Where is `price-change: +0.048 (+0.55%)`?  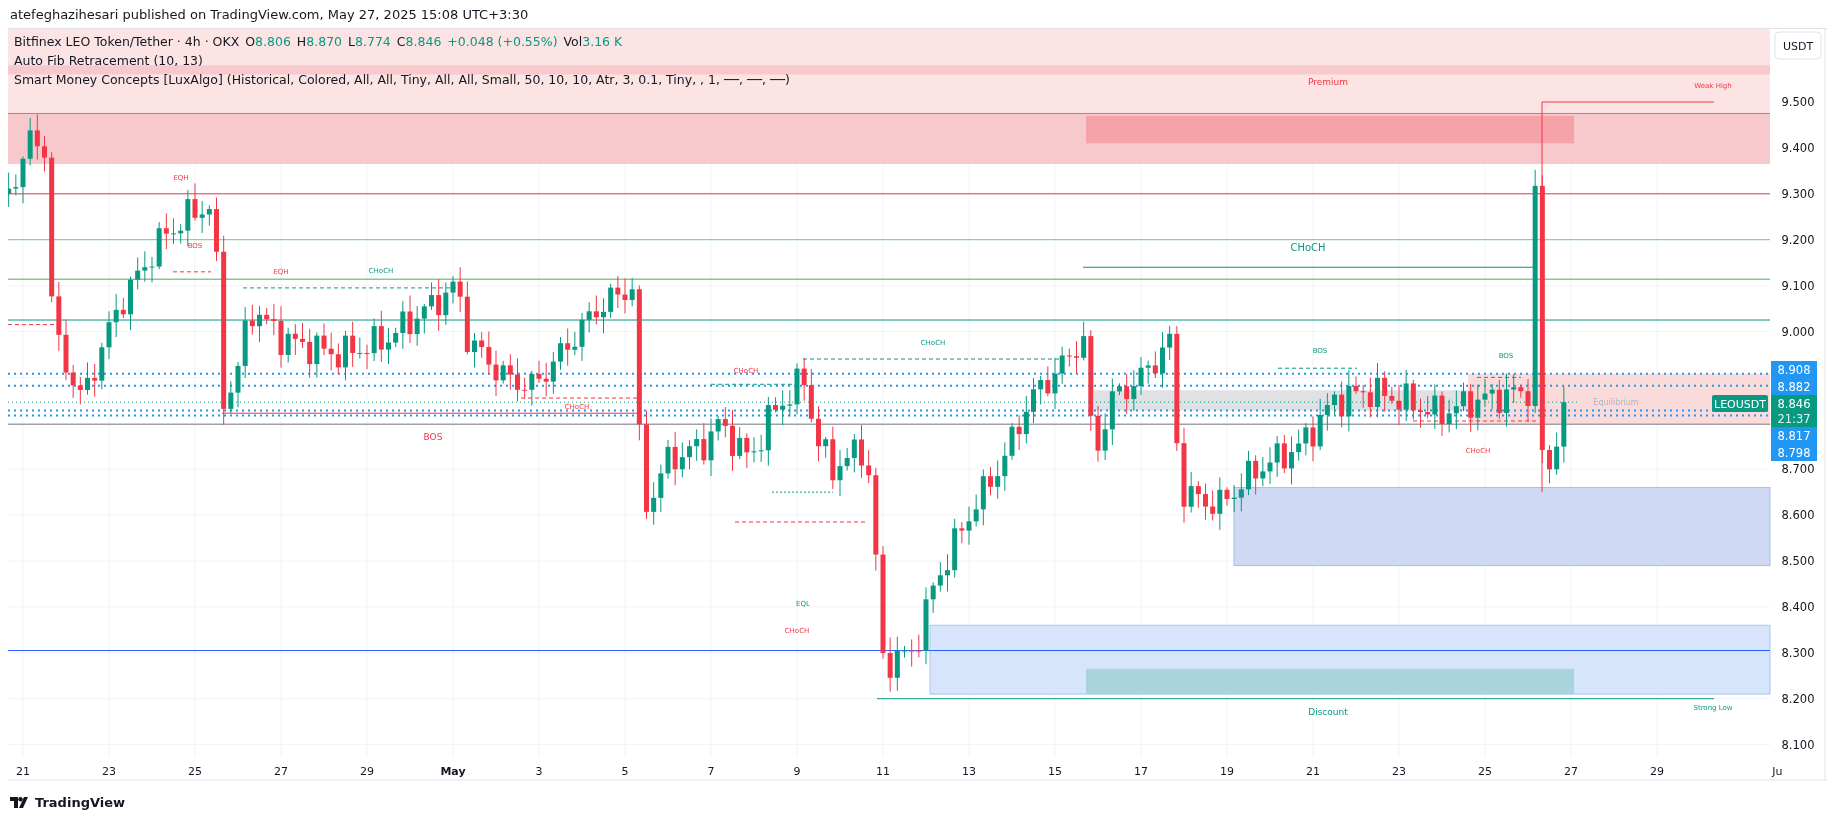
price-change: +0.048 (+0.55%) is located at coordinates (502, 41).